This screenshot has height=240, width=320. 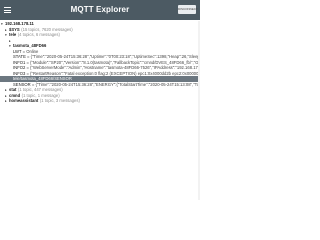 I want to click on topic-key: STATE, so click(x=19, y=56).